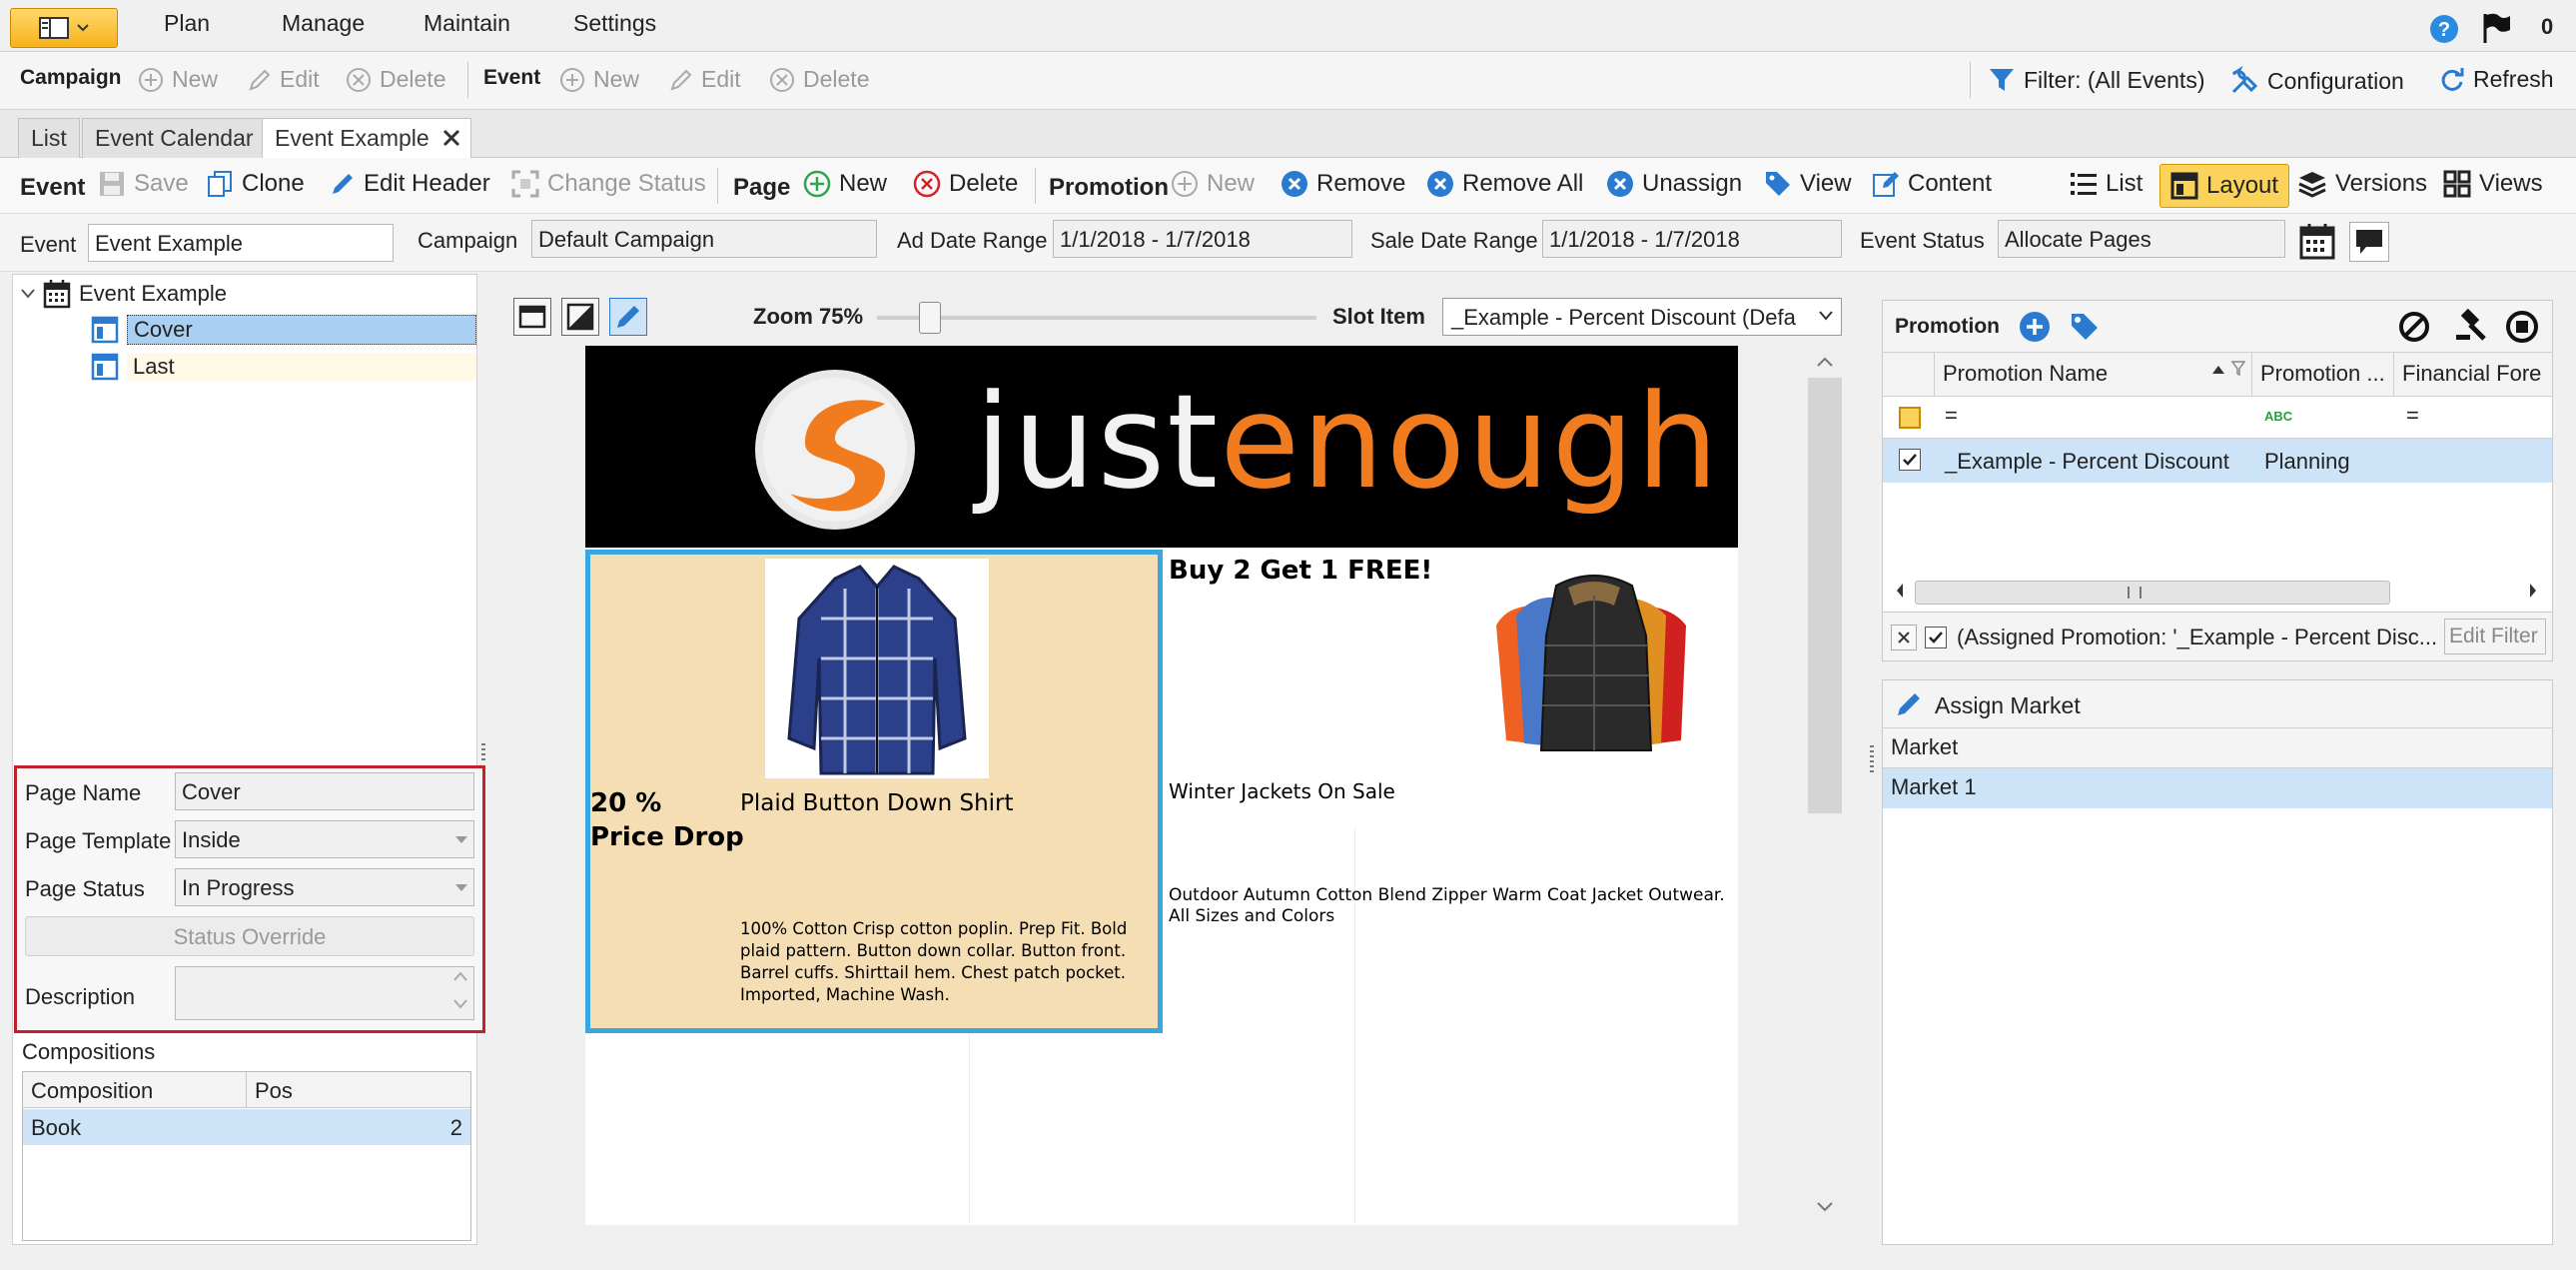  Describe the element at coordinates (2444, 29) in the screenshot. I see `help-icon: ?` at that location.